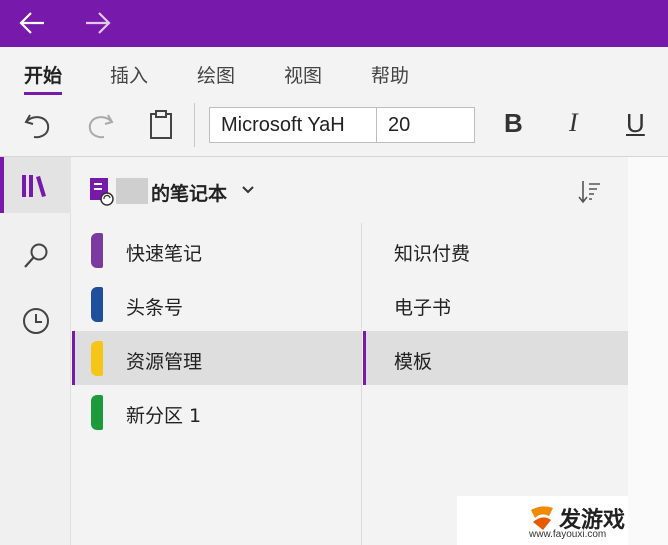 This screenshot has width=668, height=545. Describe the element at coordinates (390, 74) in the screenshot. I see `tab-help: 帮助` at that location.